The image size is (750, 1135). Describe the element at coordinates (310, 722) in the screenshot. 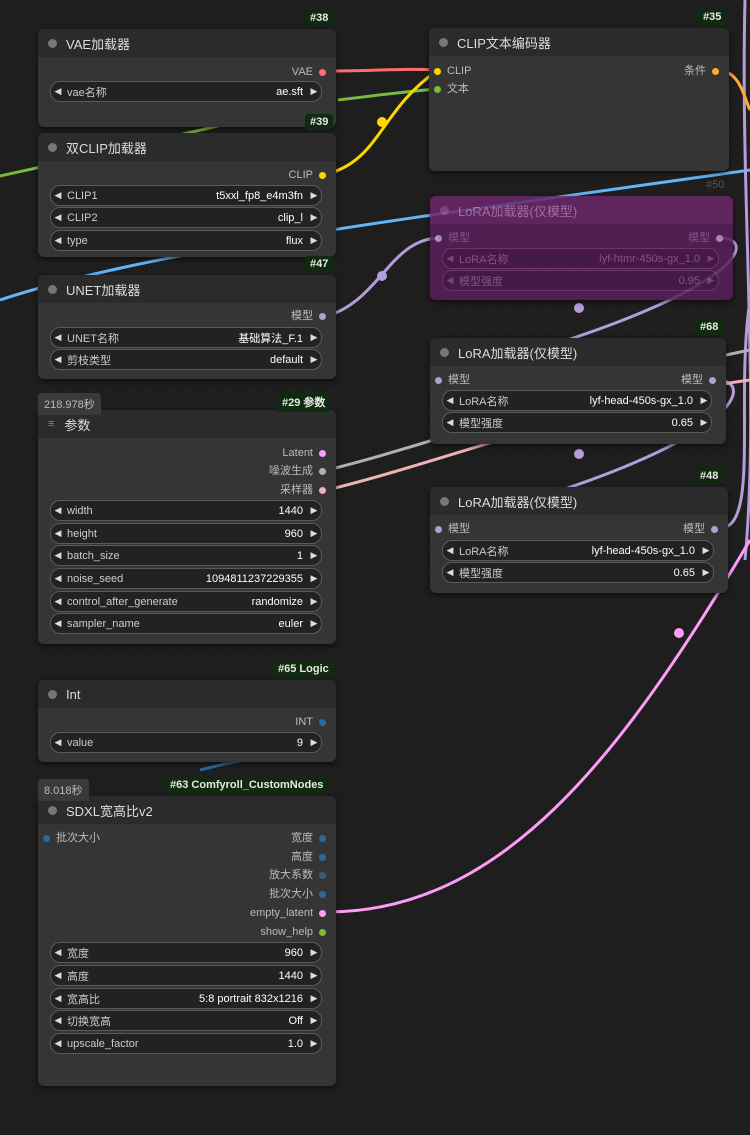

I see `output-port-int: INT` at that location.